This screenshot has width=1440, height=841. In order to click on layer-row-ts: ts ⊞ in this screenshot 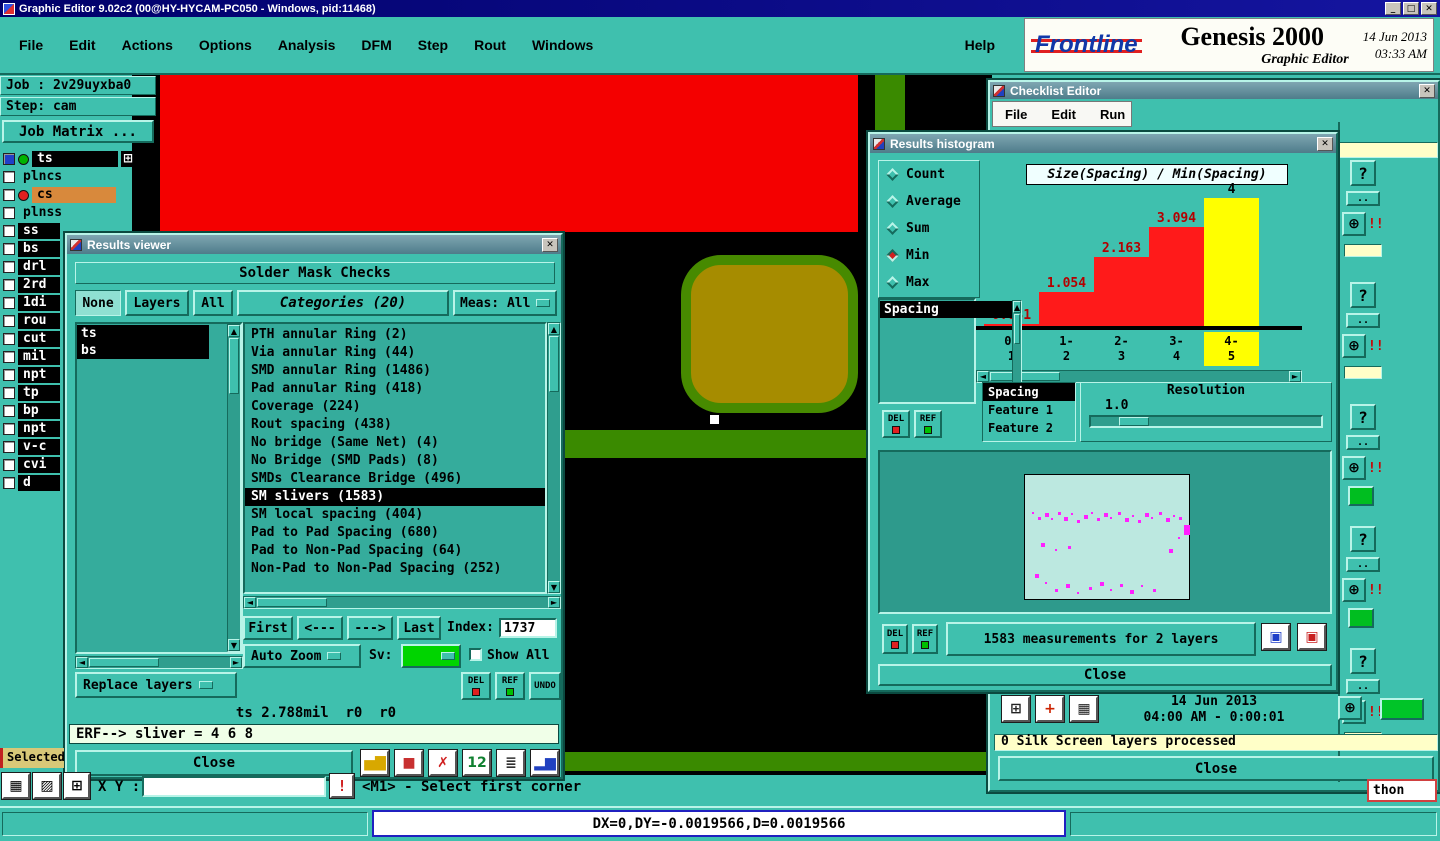, I will do `click(68, 159)`.